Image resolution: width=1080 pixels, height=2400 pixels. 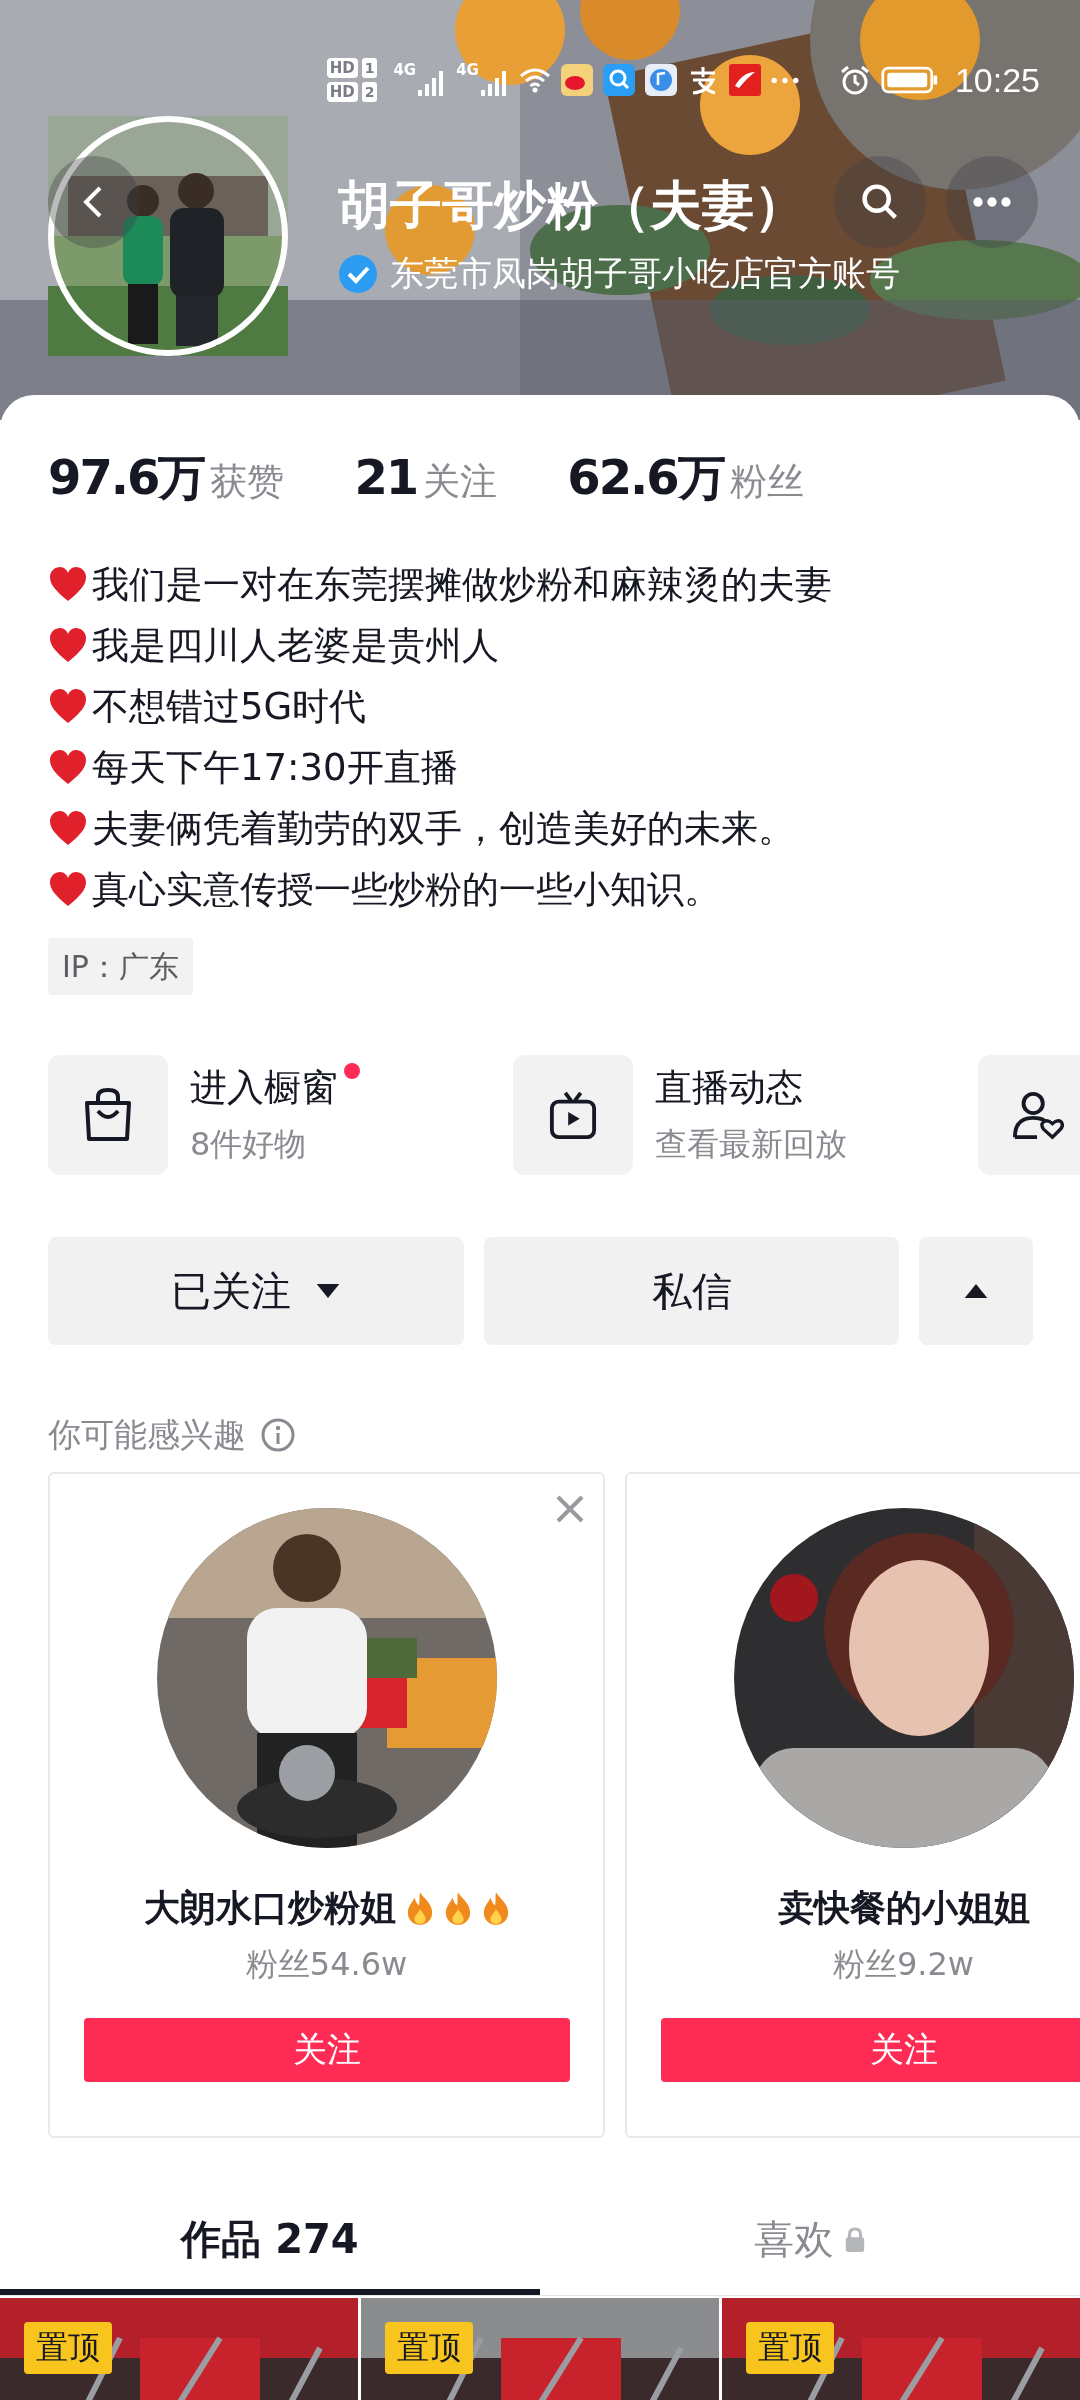 What do you see at coordinates (645, 477) in the screenshot?
I see `stat-value: 62.6万` at bounding box center [645, 477].